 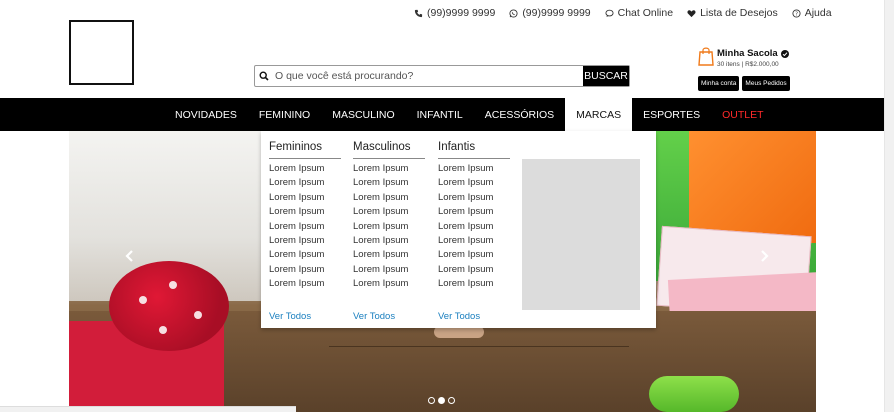 I want to click on chevron-left-icon, so click(x=129, y=256).